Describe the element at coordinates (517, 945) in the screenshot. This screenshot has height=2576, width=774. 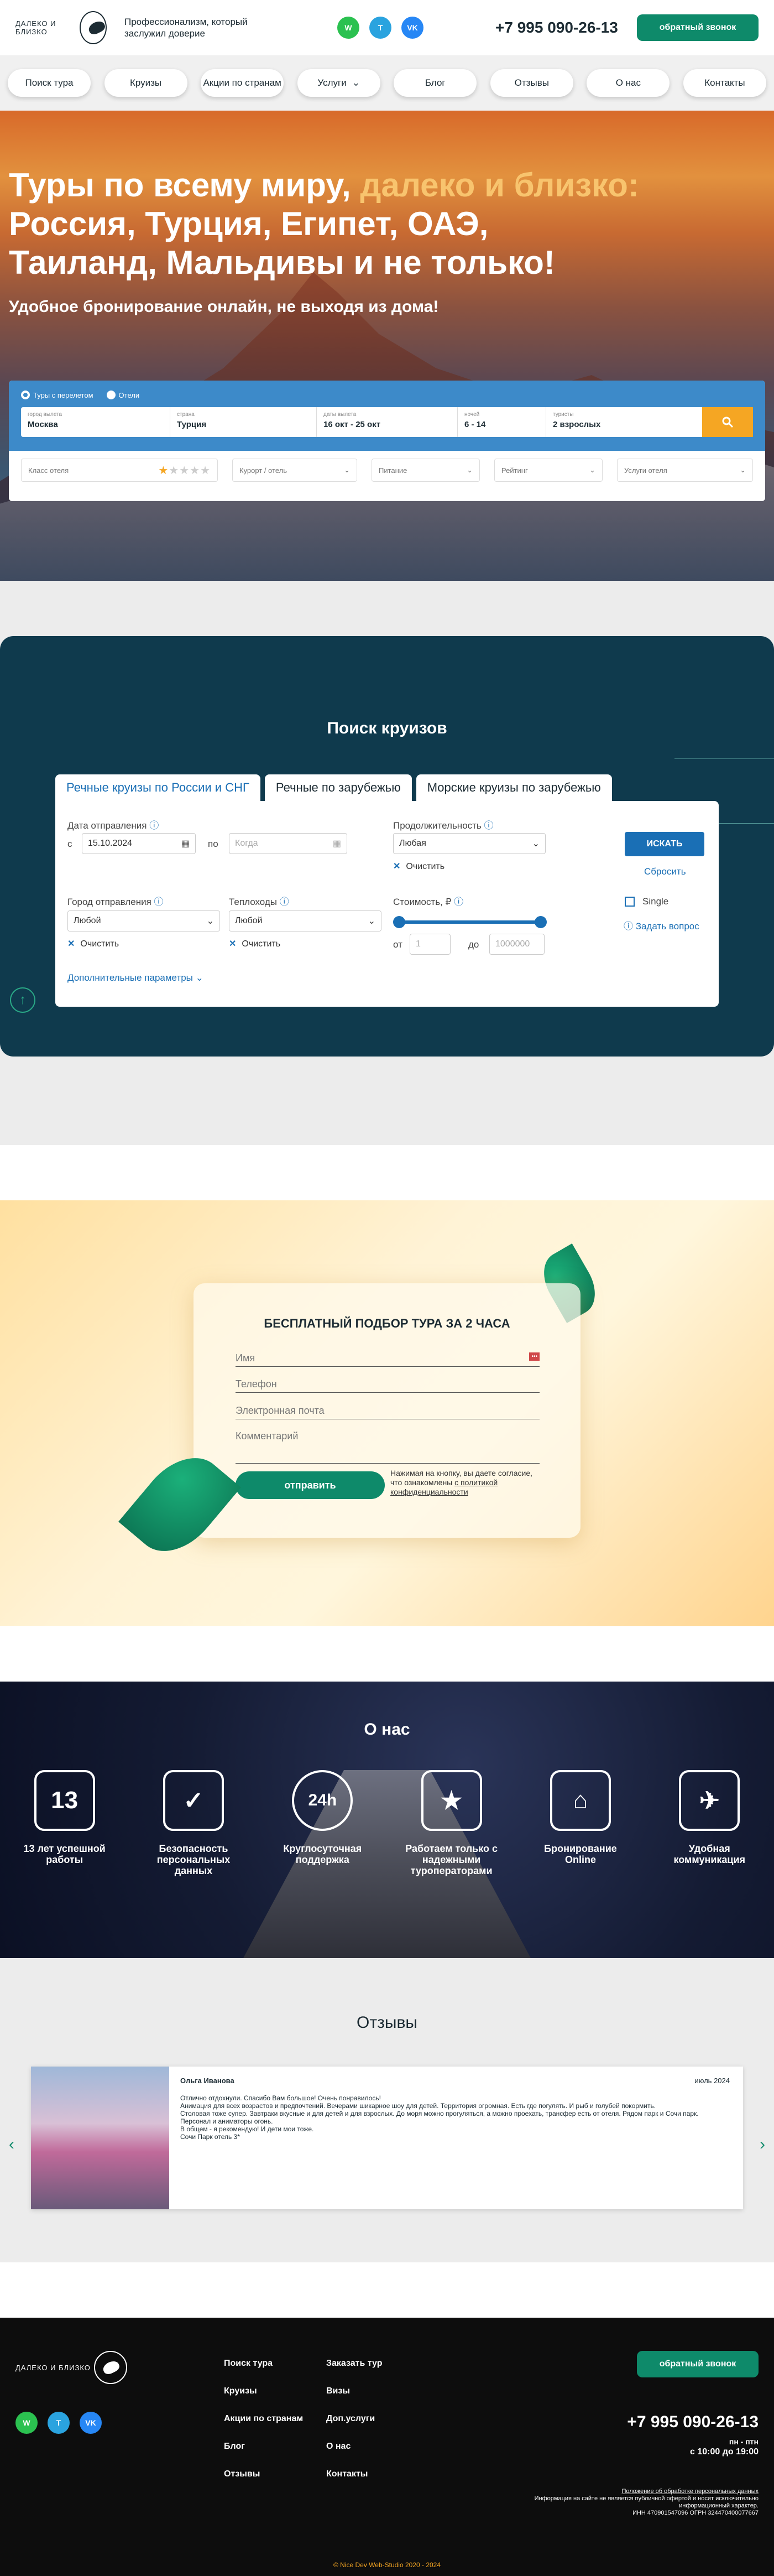
I see `price-max-input: 1000000` at that location.